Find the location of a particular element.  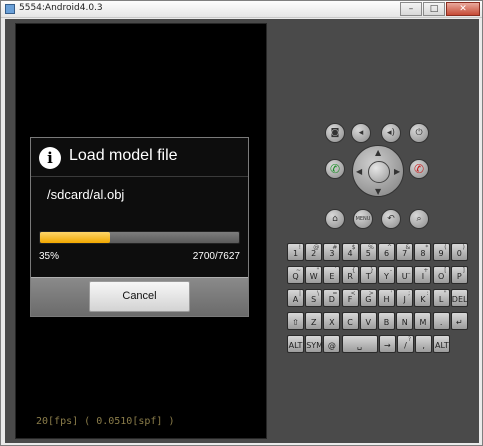

key-row4-7: M is located at coordinates (423, 321).